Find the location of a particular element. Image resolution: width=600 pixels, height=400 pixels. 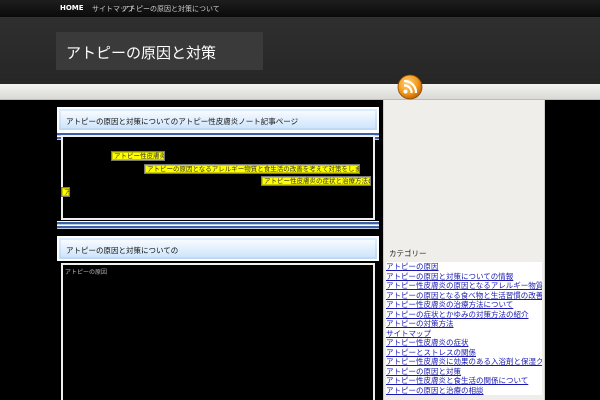

sidebar-link: アトピーの症状とかゆみの対策方法の紹介 is located at coordinates (464, 314).